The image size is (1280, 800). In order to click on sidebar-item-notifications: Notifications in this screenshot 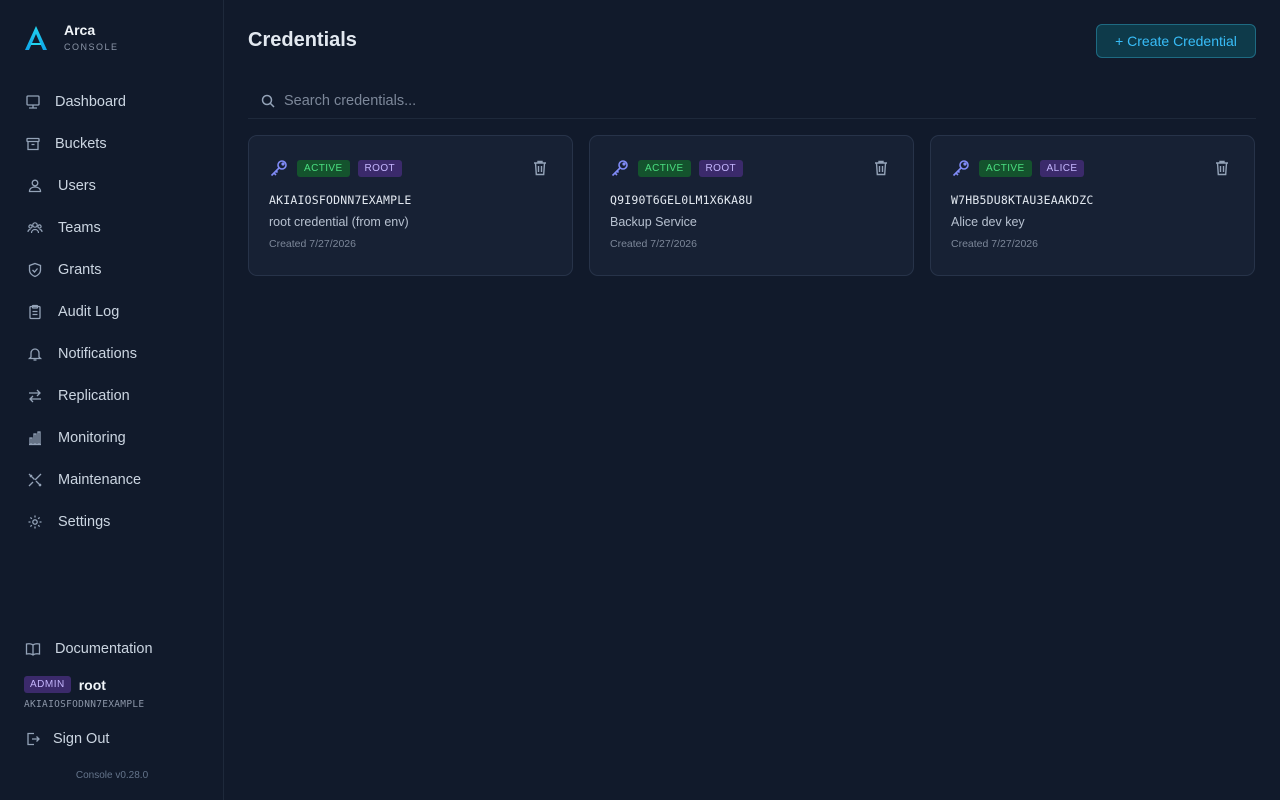, I will do `click(117, 354)`.